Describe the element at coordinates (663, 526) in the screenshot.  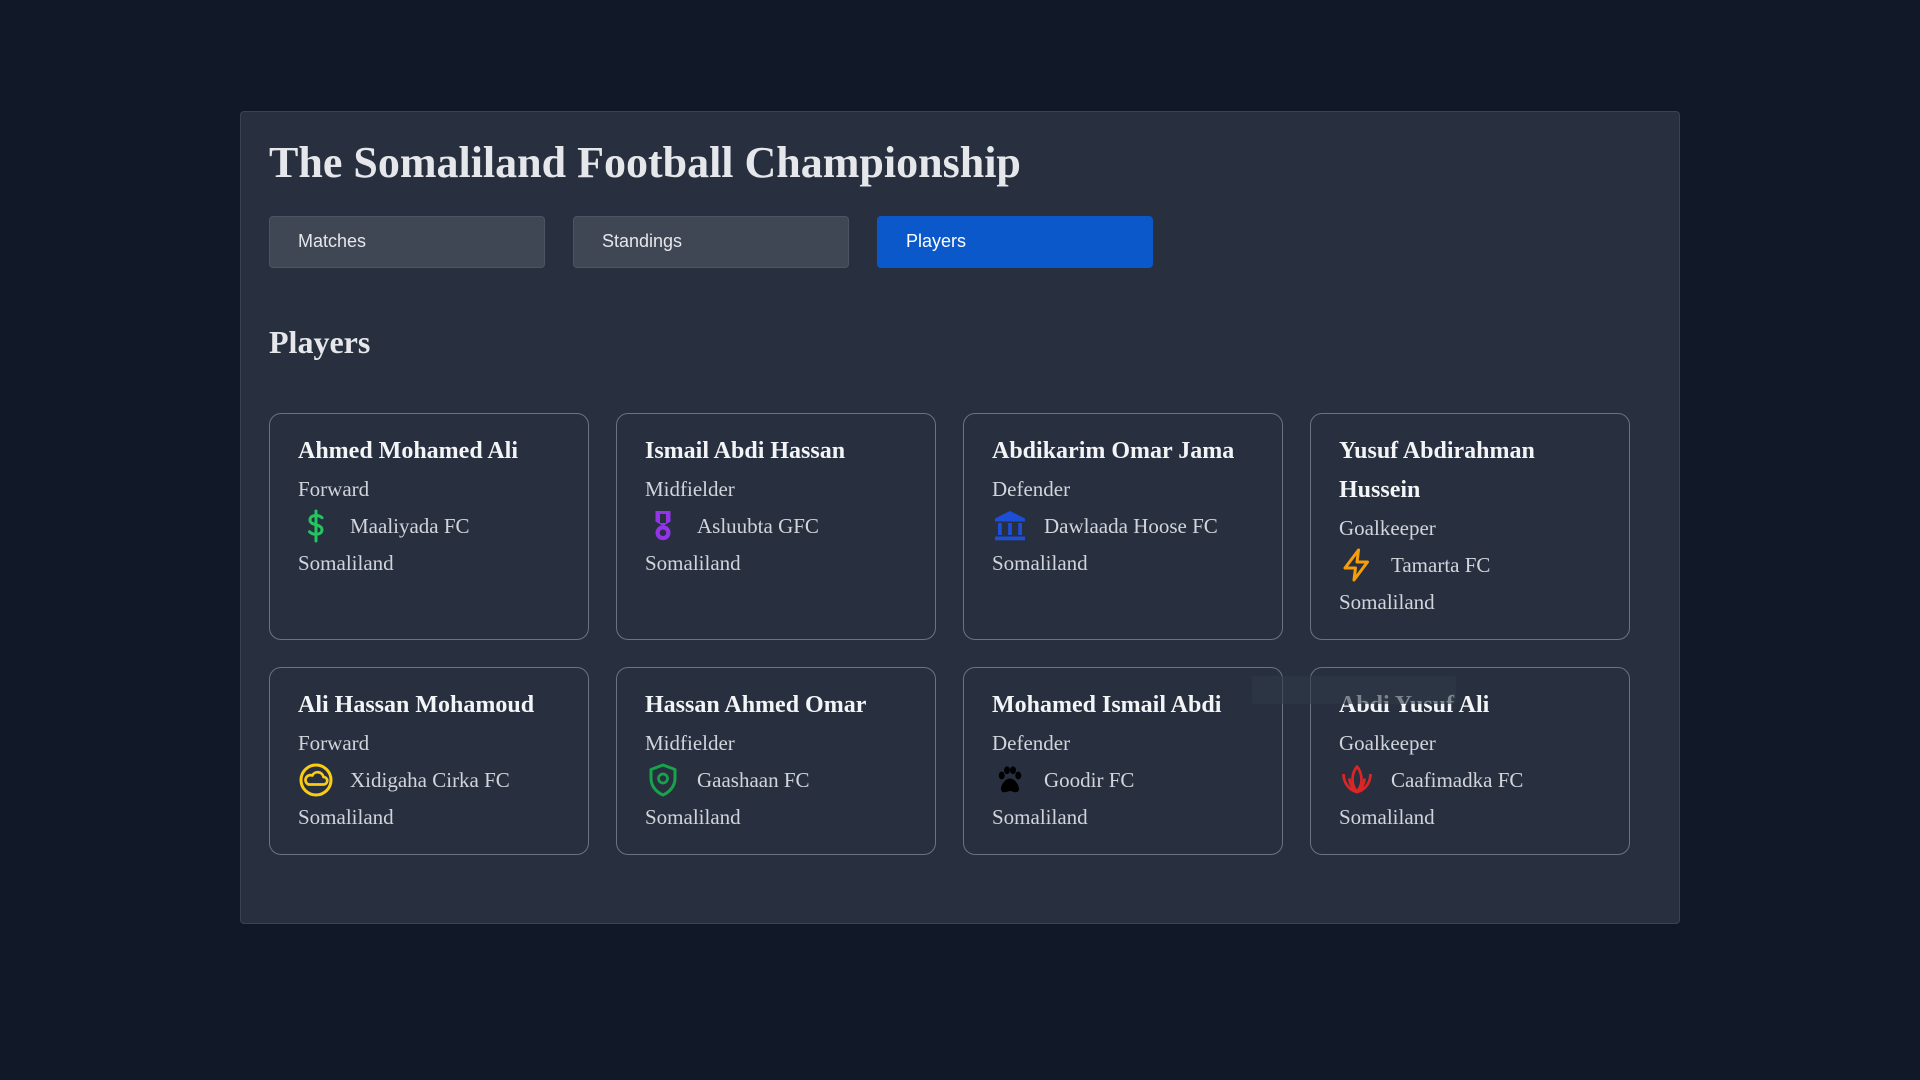
I see `medal-icon` at that location.